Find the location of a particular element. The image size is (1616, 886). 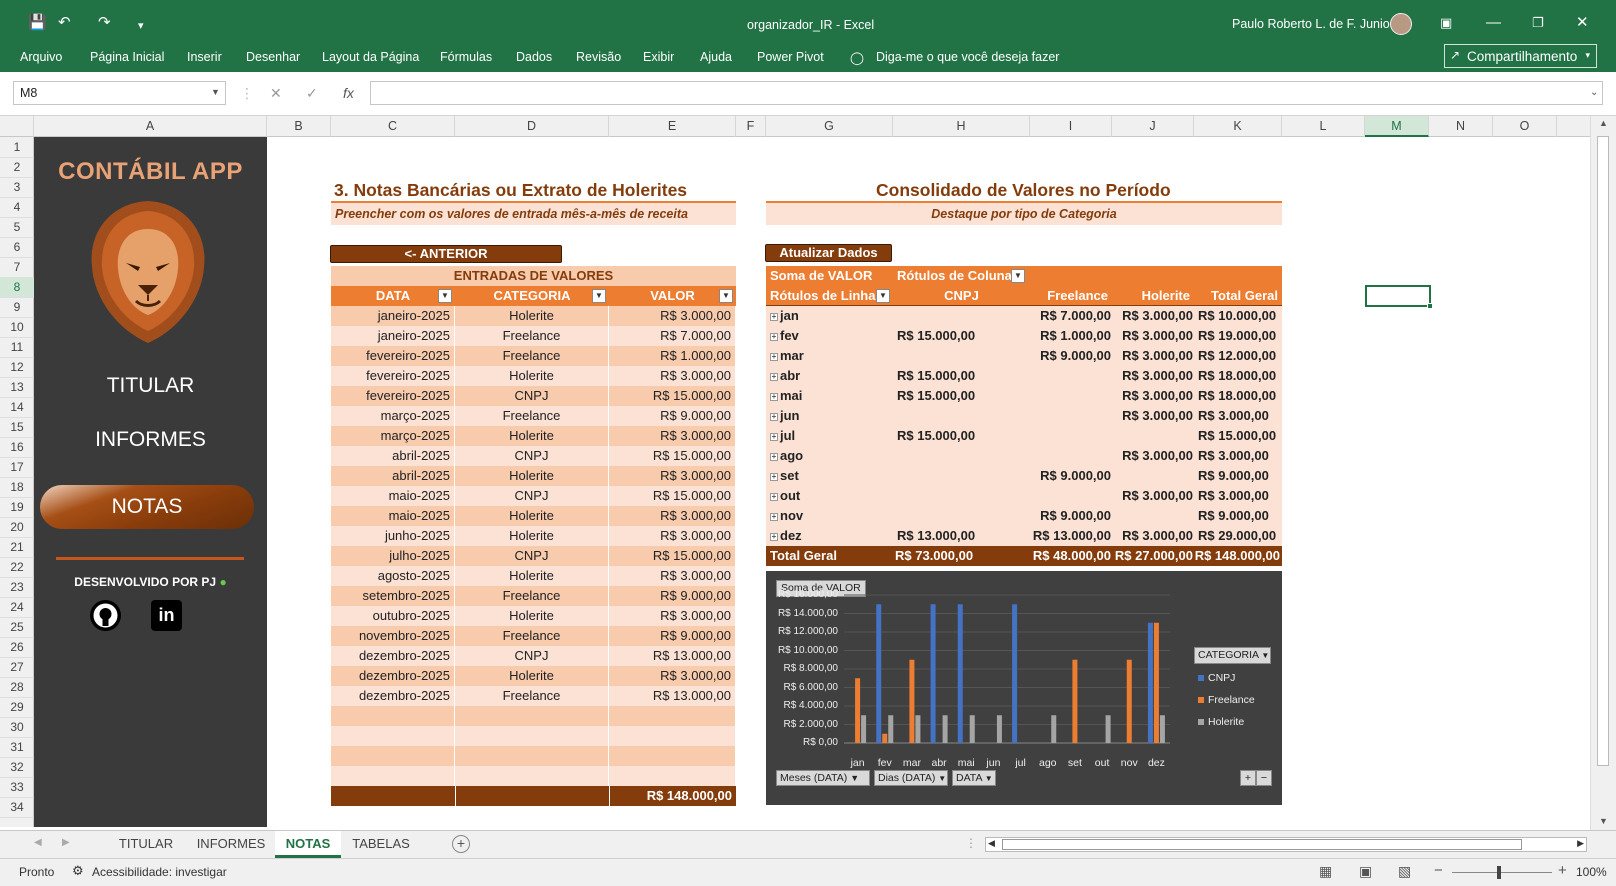

bar-freelance-set is located at coordinates (1075, 701).